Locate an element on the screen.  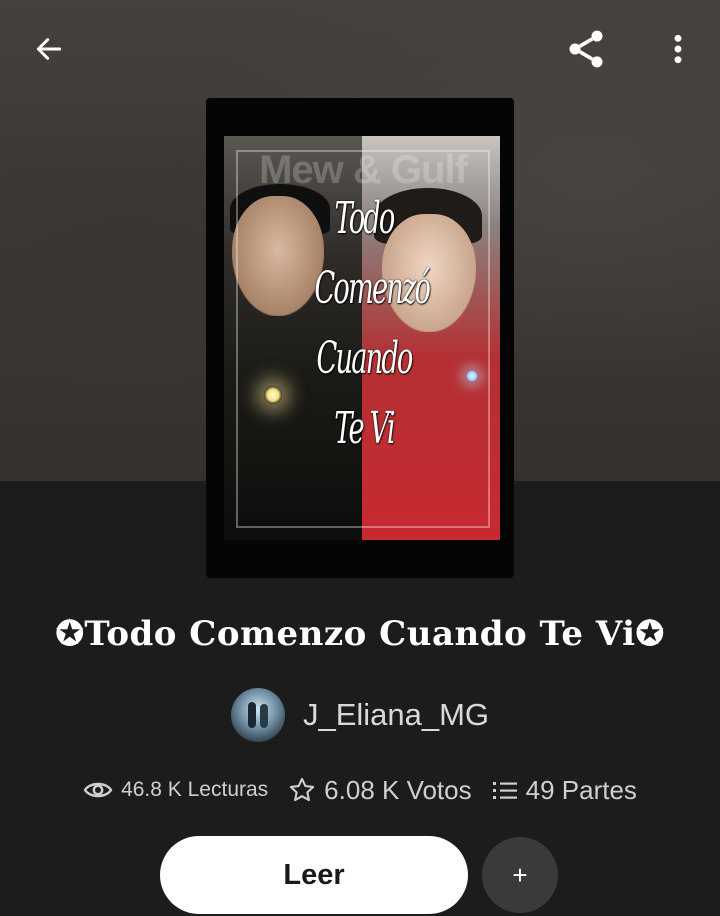
more-options-button is located at coordinates (678, 49).